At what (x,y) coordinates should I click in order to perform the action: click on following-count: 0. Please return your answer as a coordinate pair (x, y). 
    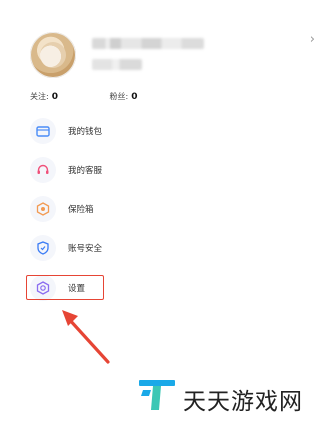
    Looking at the image, I should click on (54, 97).